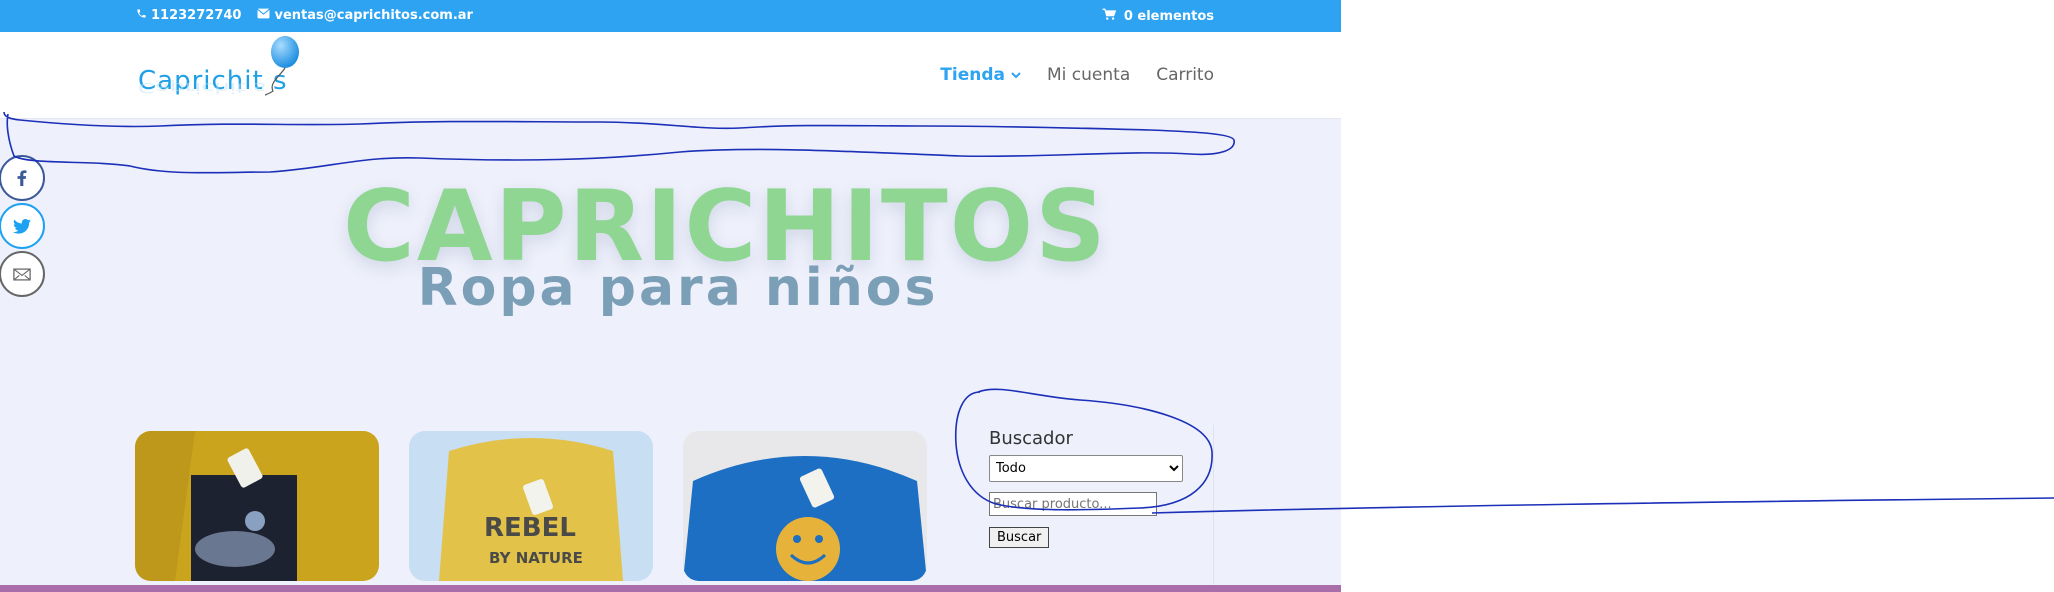 The image size is (2054, 592). I want to click on category-select: Todo, so click(1086, 468).